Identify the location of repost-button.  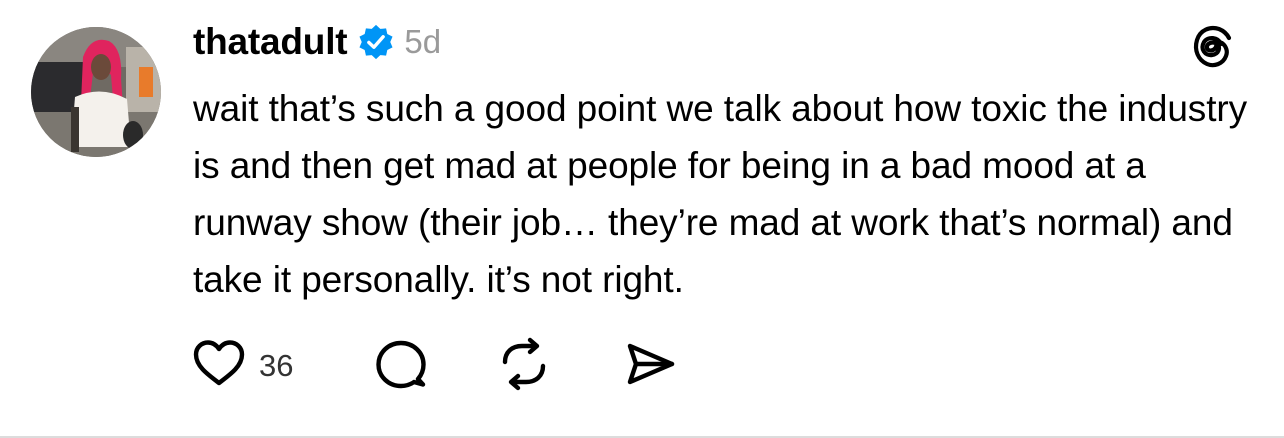
(524, 366).